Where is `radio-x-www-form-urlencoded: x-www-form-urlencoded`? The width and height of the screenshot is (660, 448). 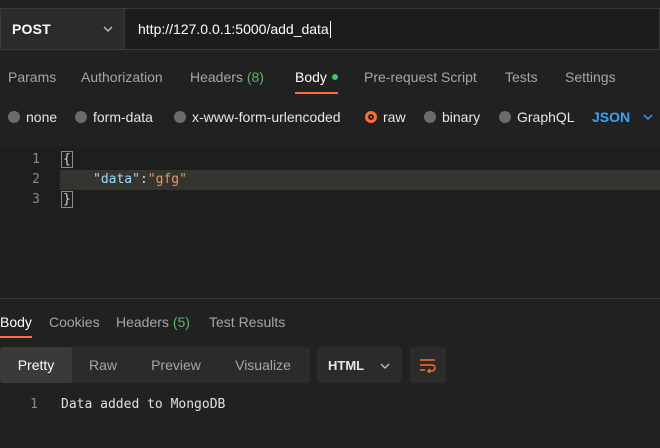 radio-x-www-form-urlencoded: x-www-form-urlencoded is located at coordinates (257, 117).